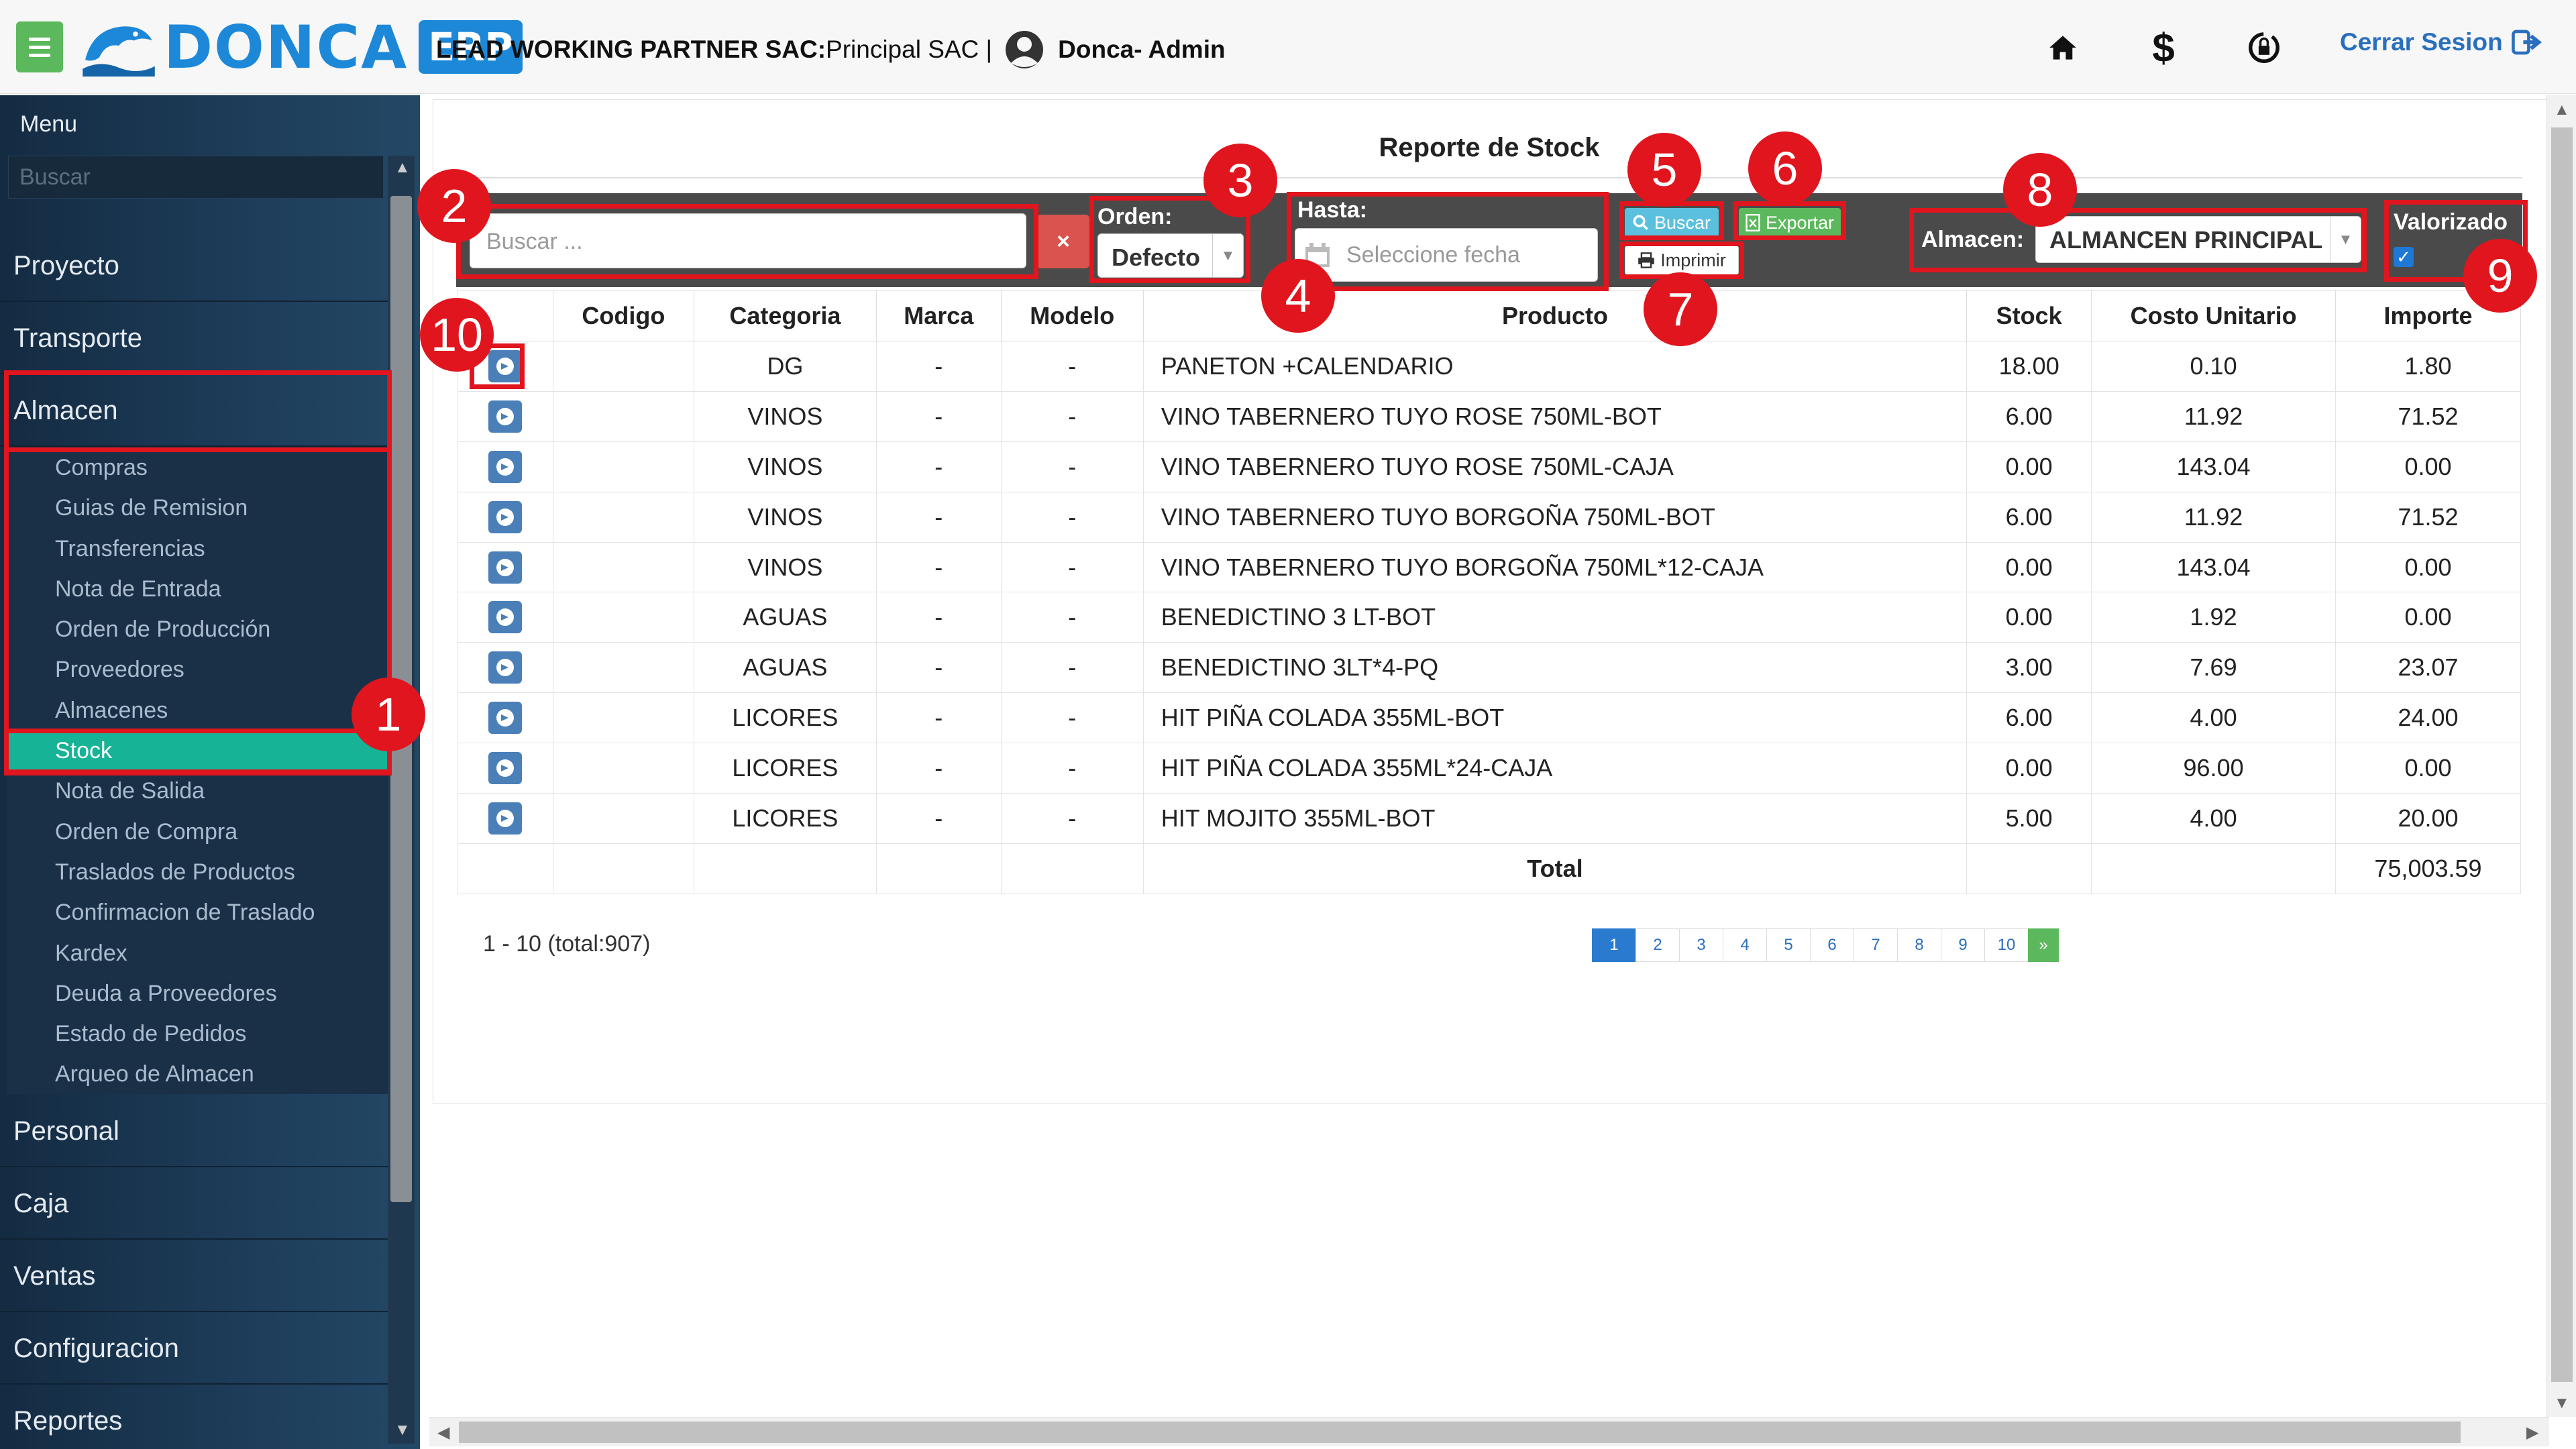  I want to click on page-button: 5, so click(1788, 945).